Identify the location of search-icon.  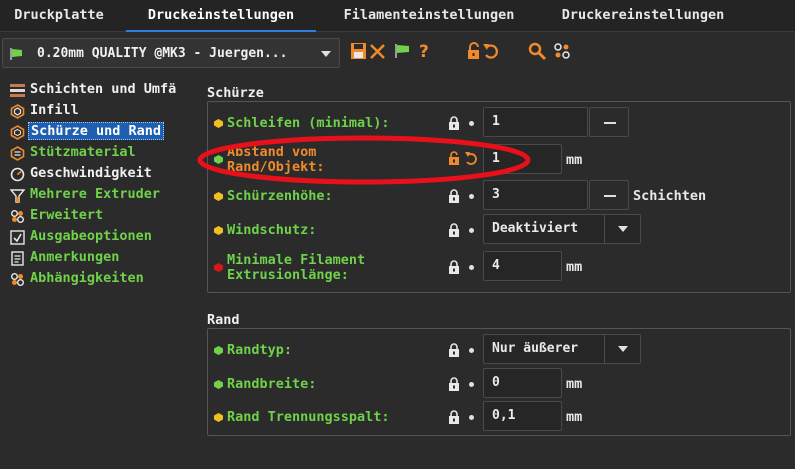
(537, 51).